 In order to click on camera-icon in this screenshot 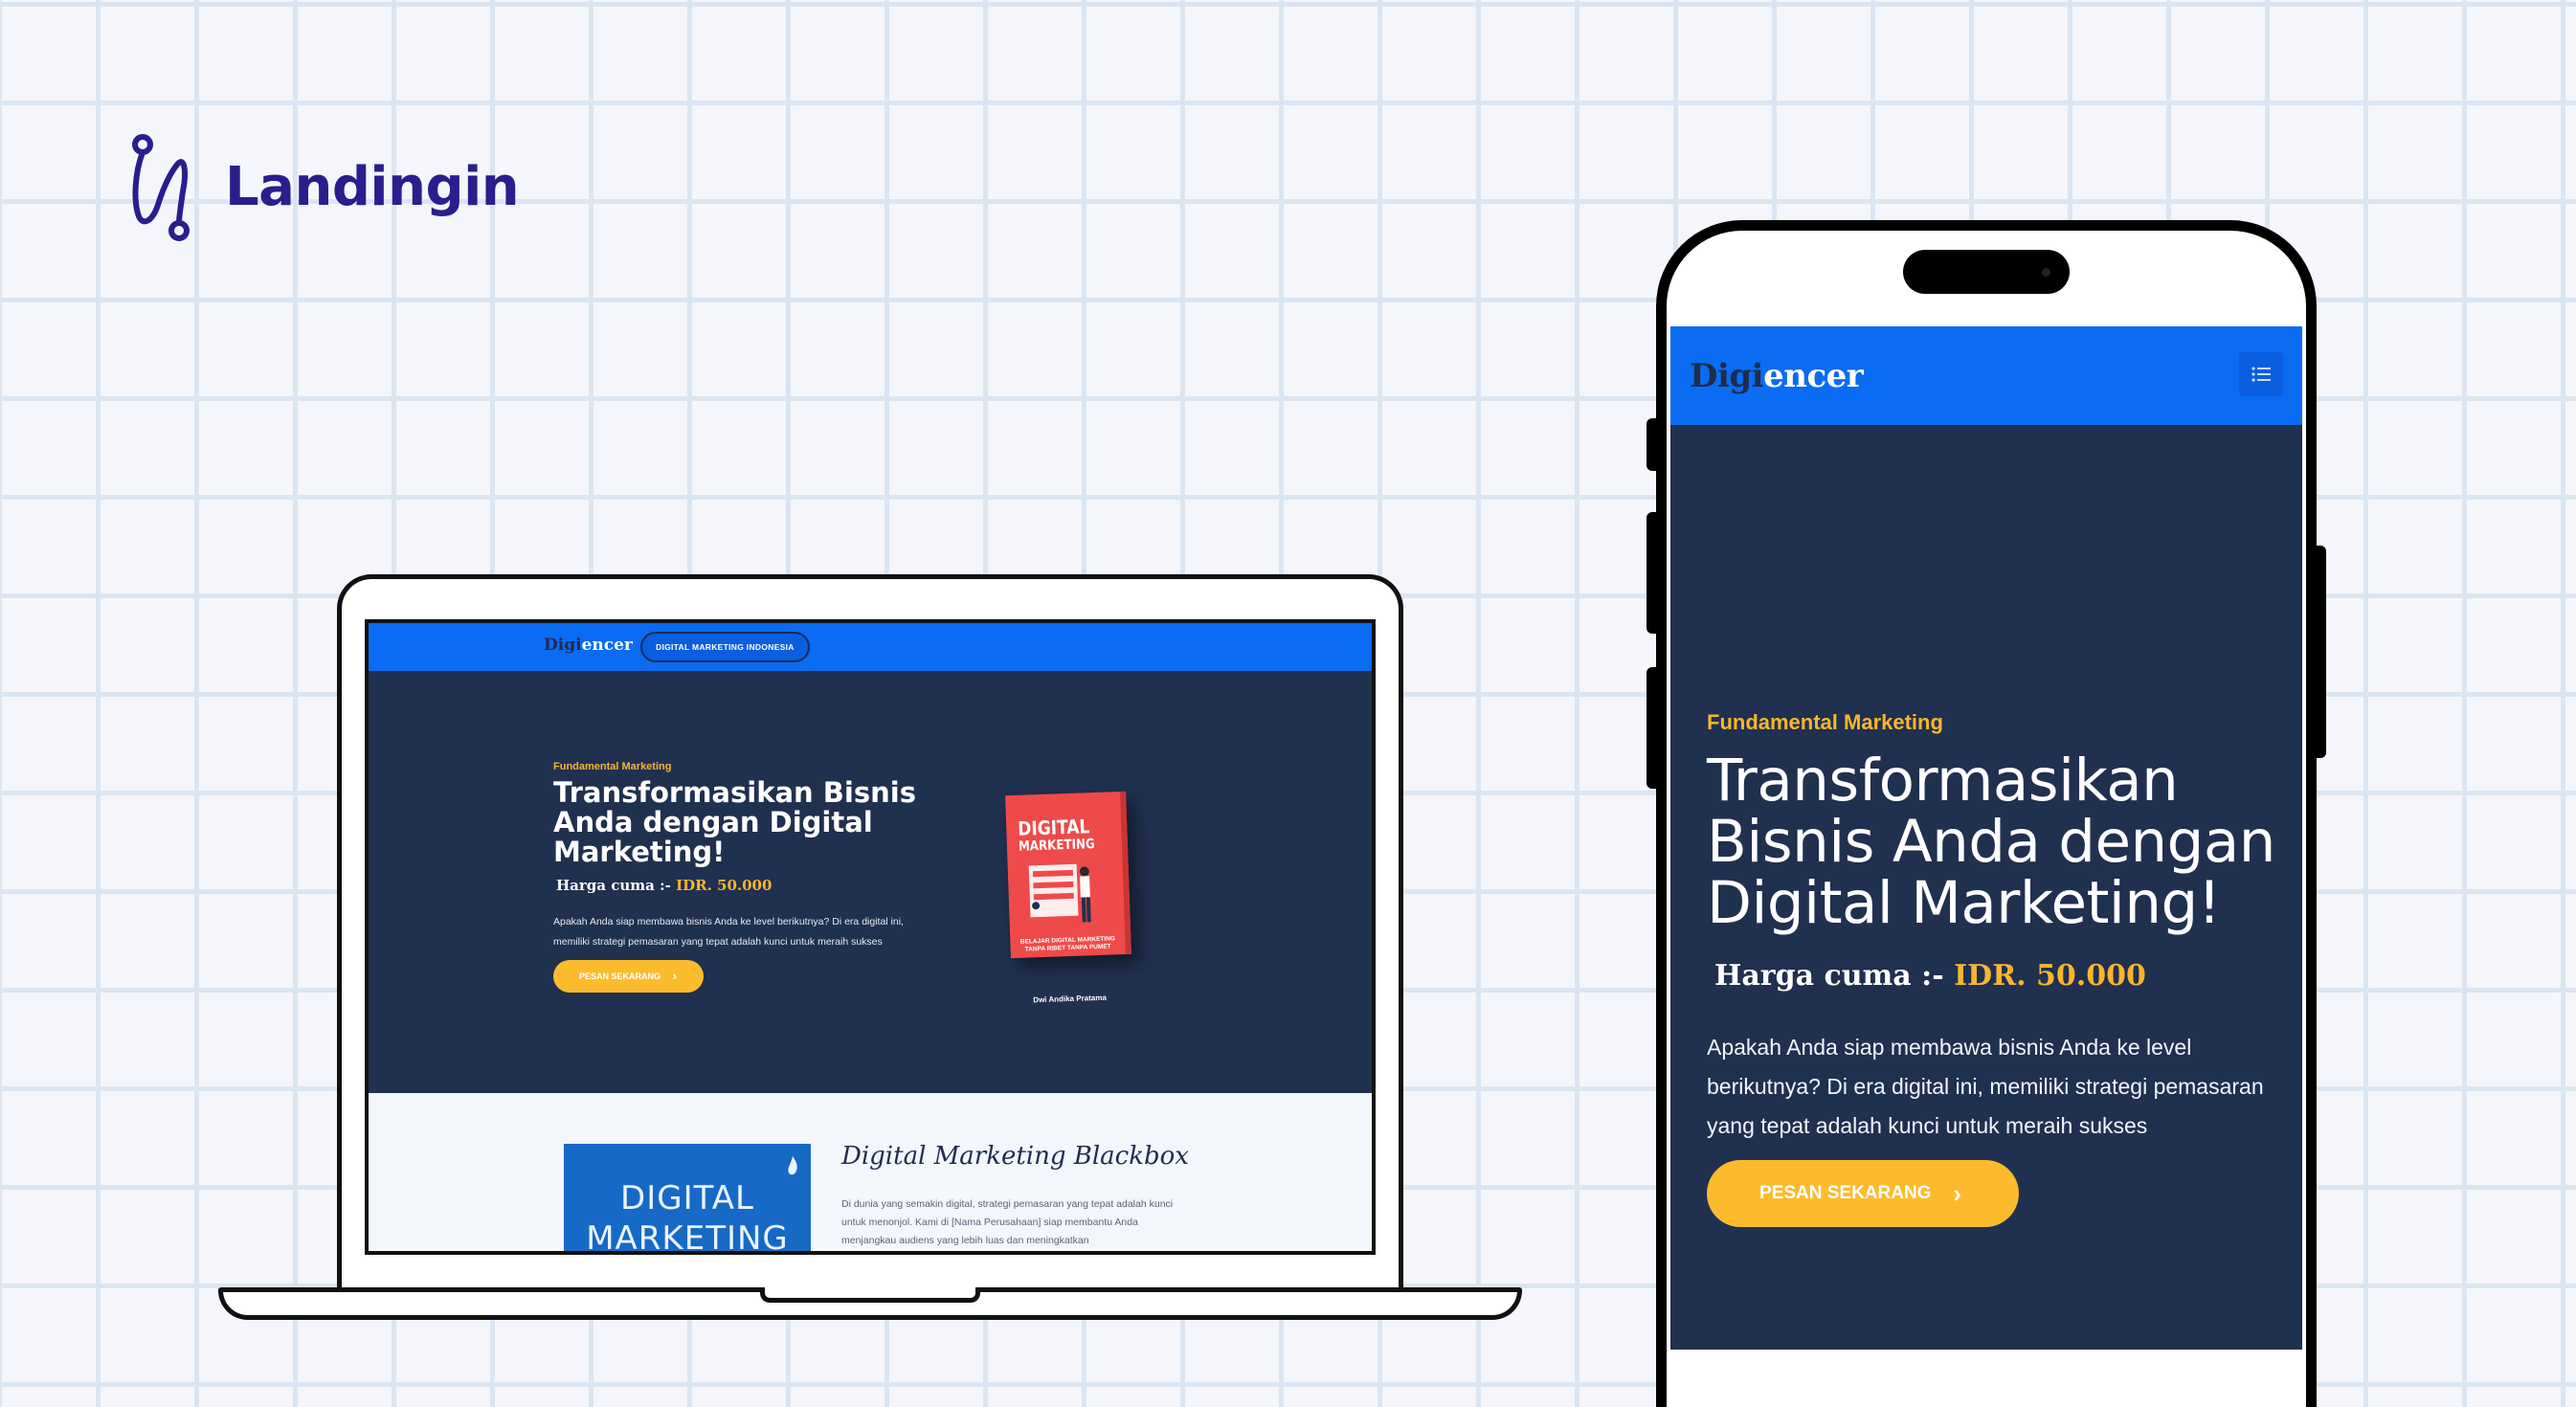, I will do `click(2046, 272)`.